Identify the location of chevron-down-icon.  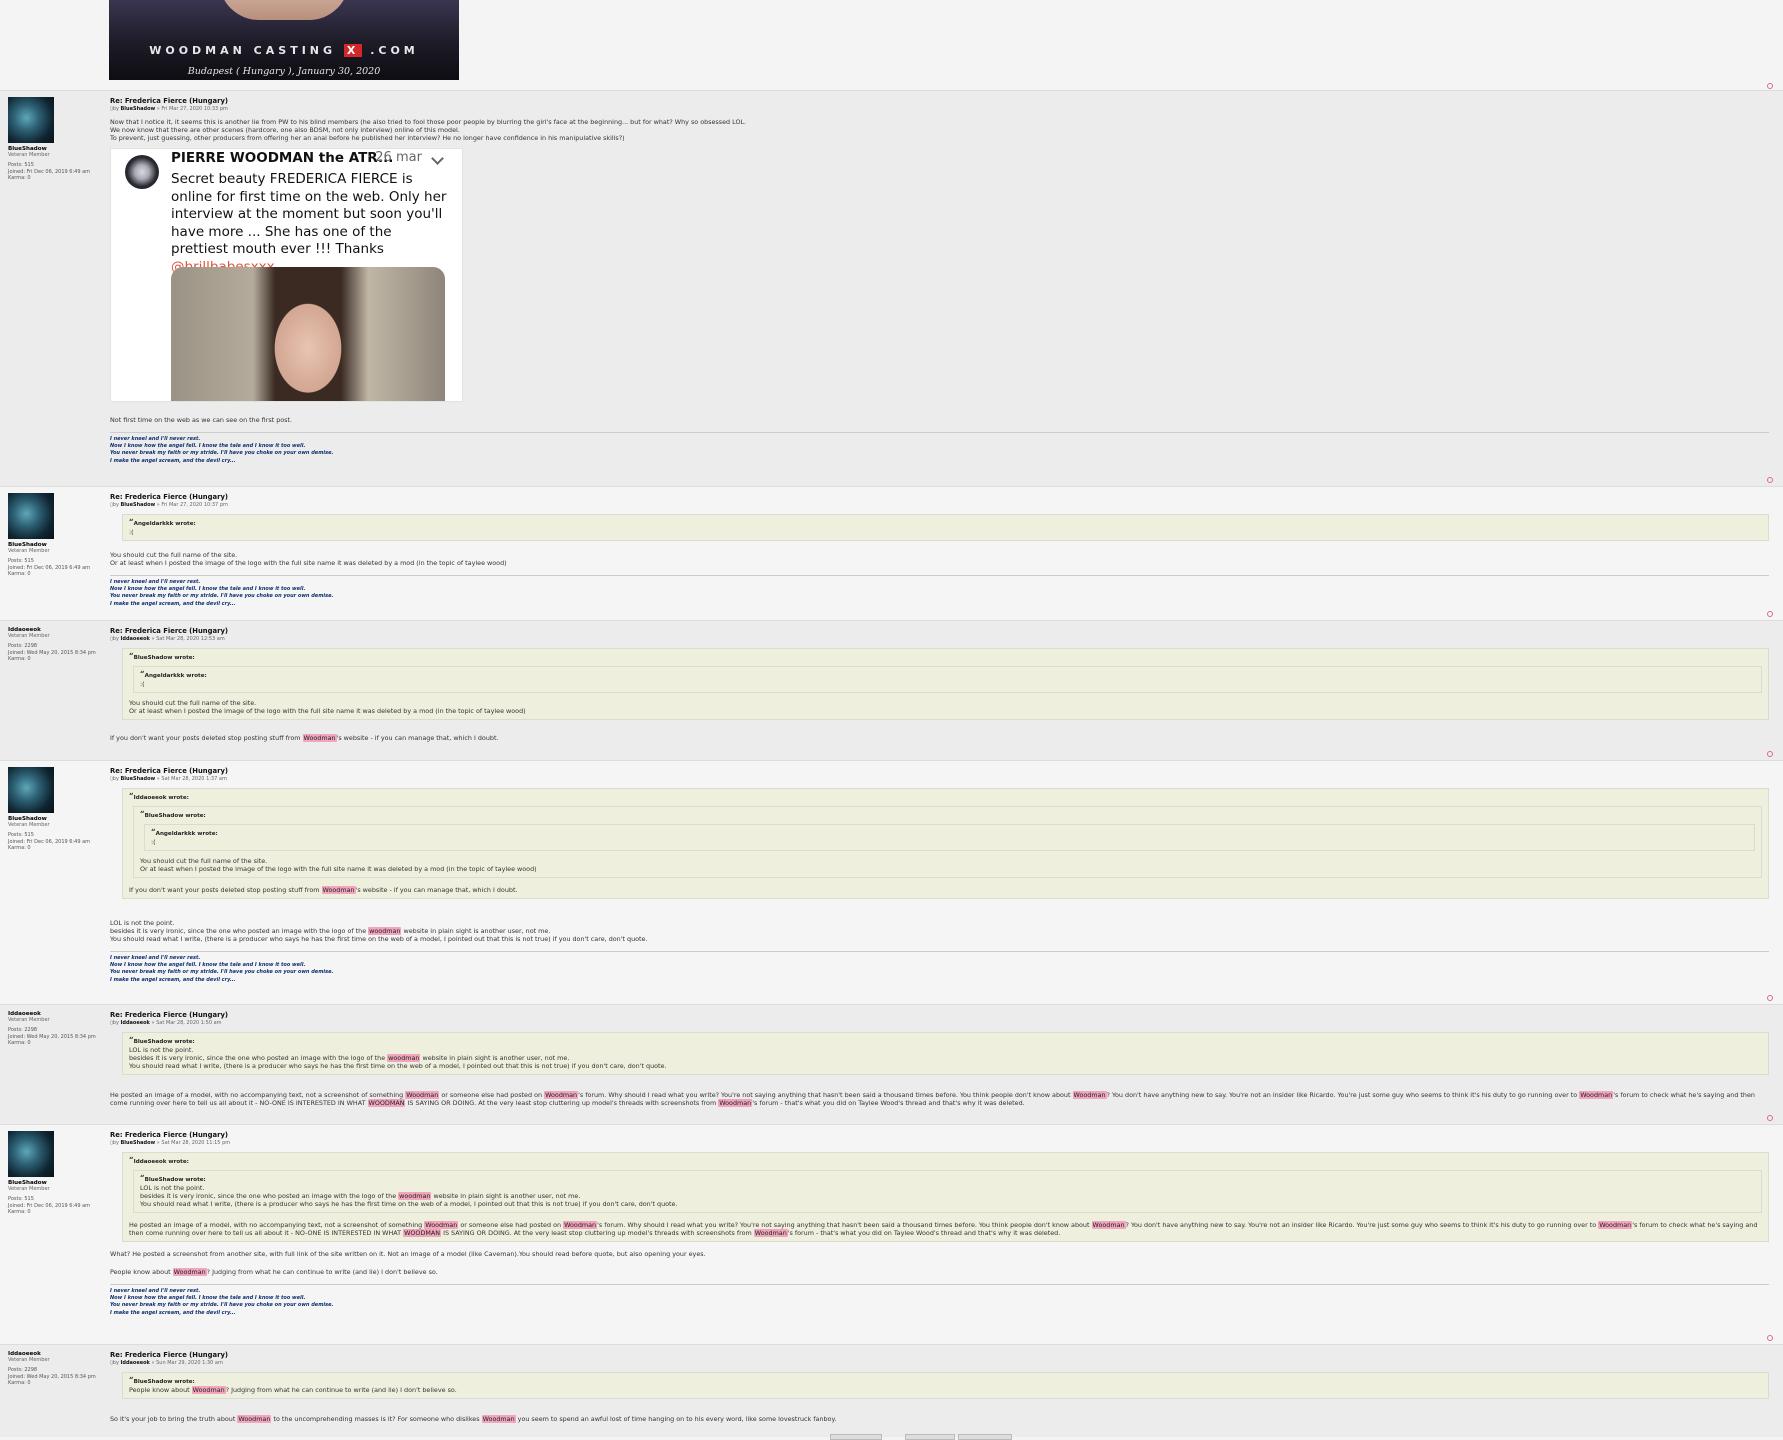
(437, 158).